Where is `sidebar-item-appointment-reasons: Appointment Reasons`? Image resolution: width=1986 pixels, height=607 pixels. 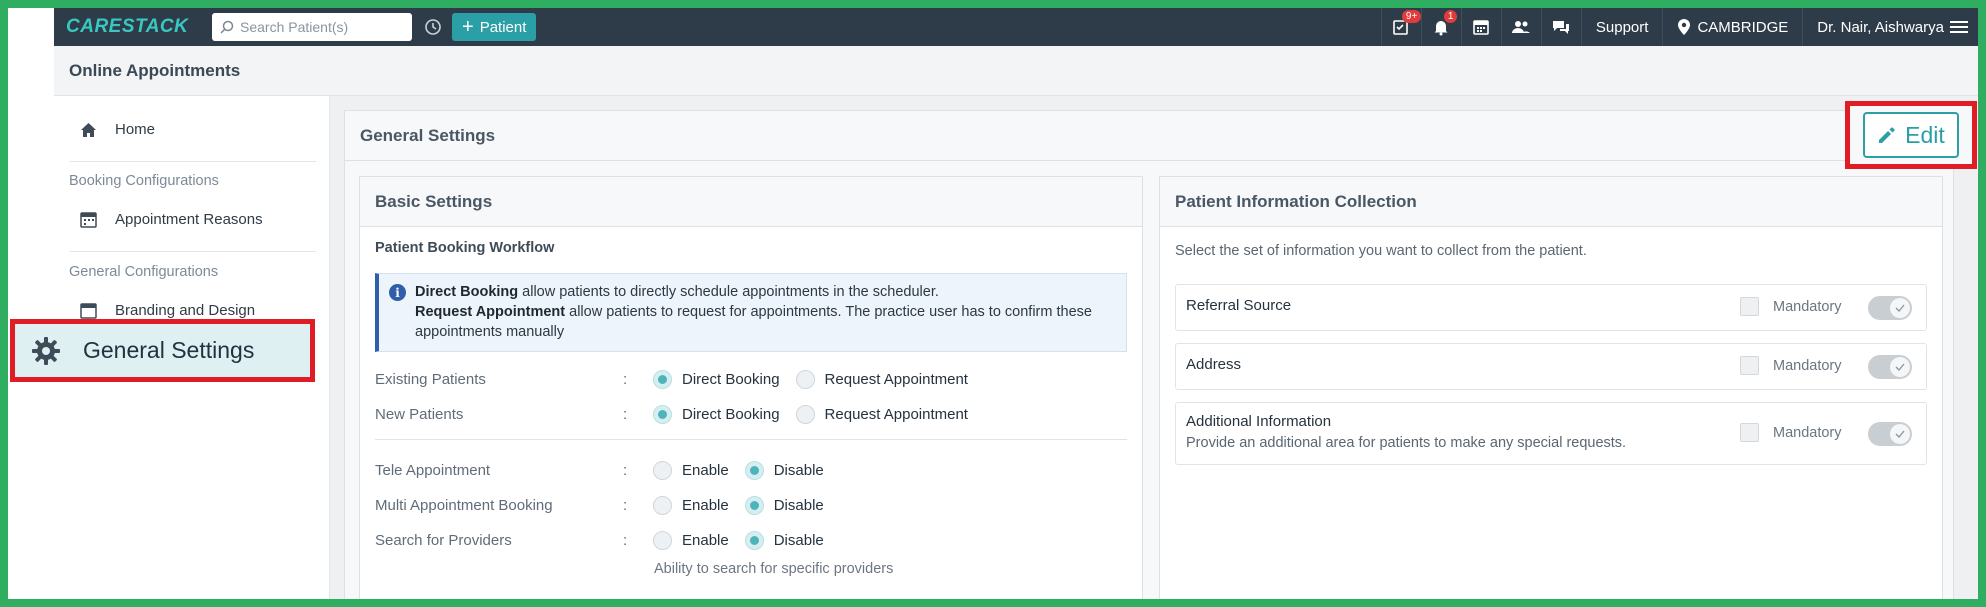
sidebar-item-appointment-reasons: Appointment Reasons is located at coordinates (171, 219).